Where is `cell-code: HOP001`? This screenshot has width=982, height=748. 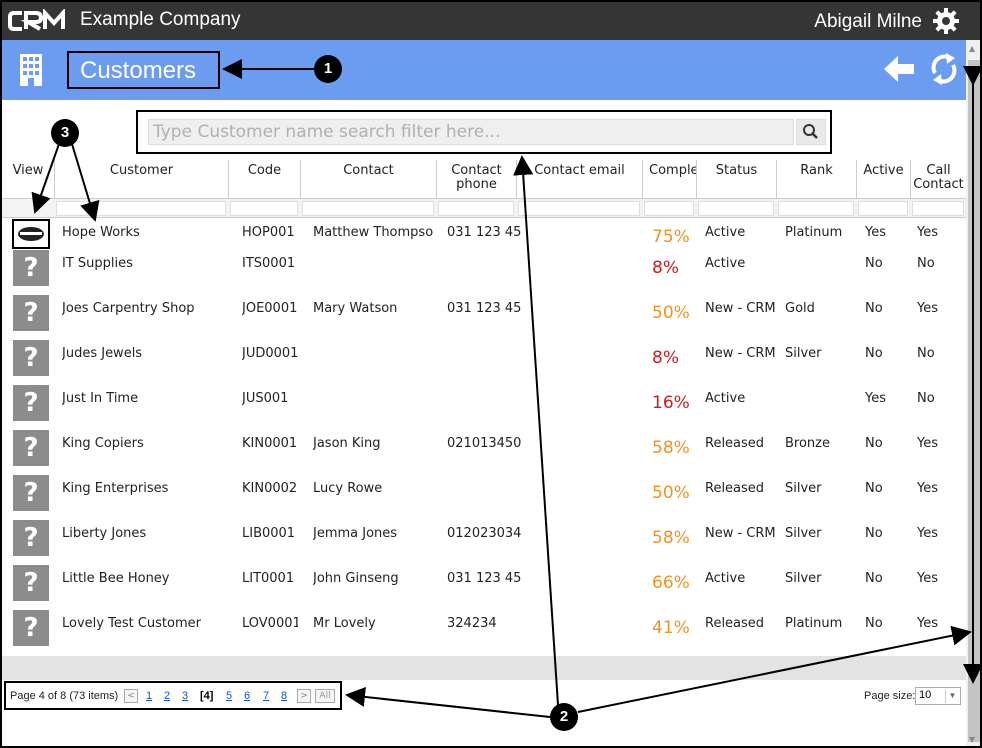 cell-code: HOP001 is located at coordinates (268, 232).